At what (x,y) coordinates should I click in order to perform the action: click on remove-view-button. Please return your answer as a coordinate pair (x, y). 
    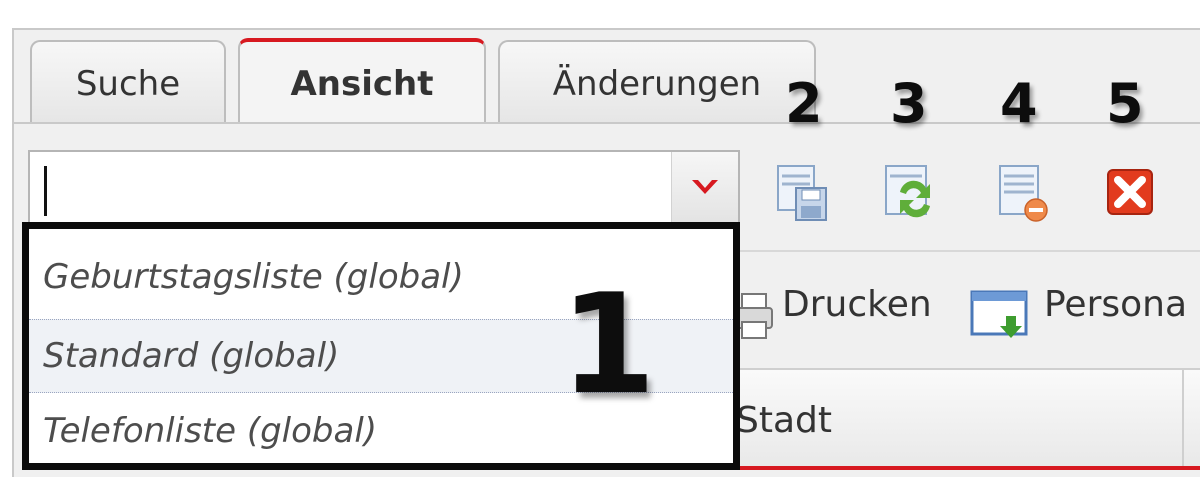
    Looking at the image, I should click on (1022, 193).